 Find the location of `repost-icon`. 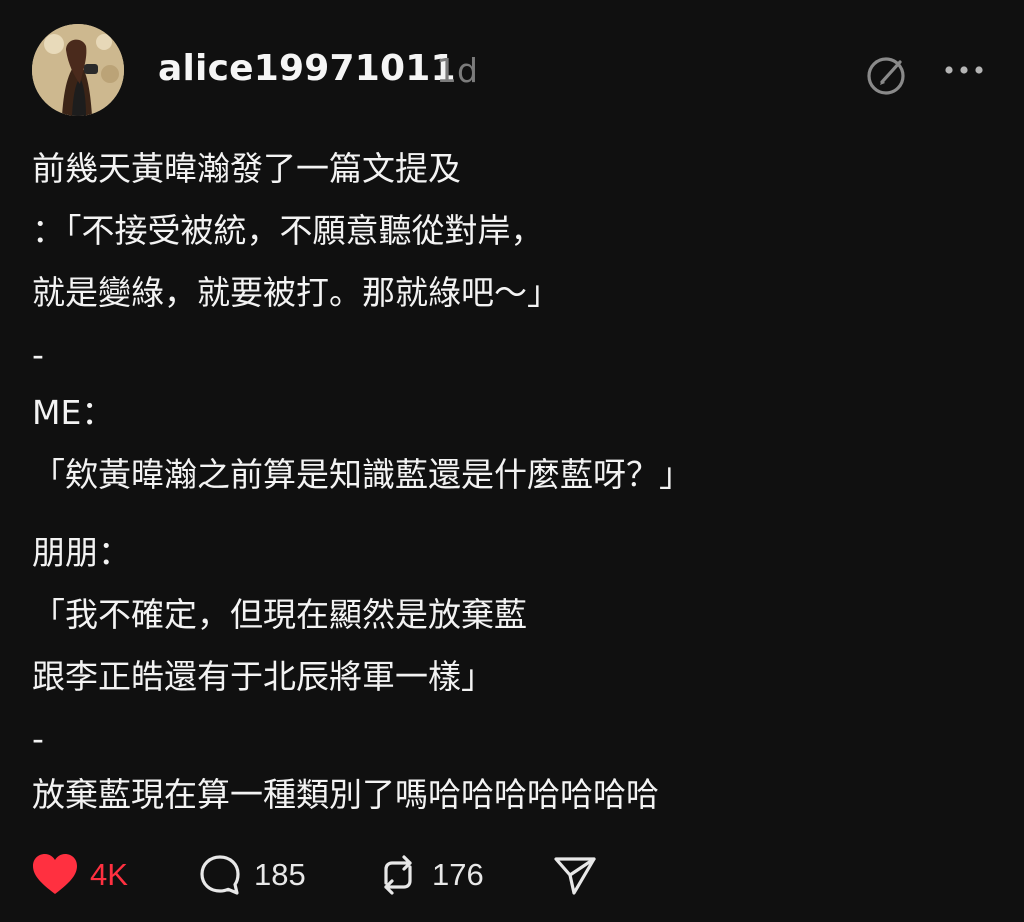

repost-icon is located at coordinates (398, 875).